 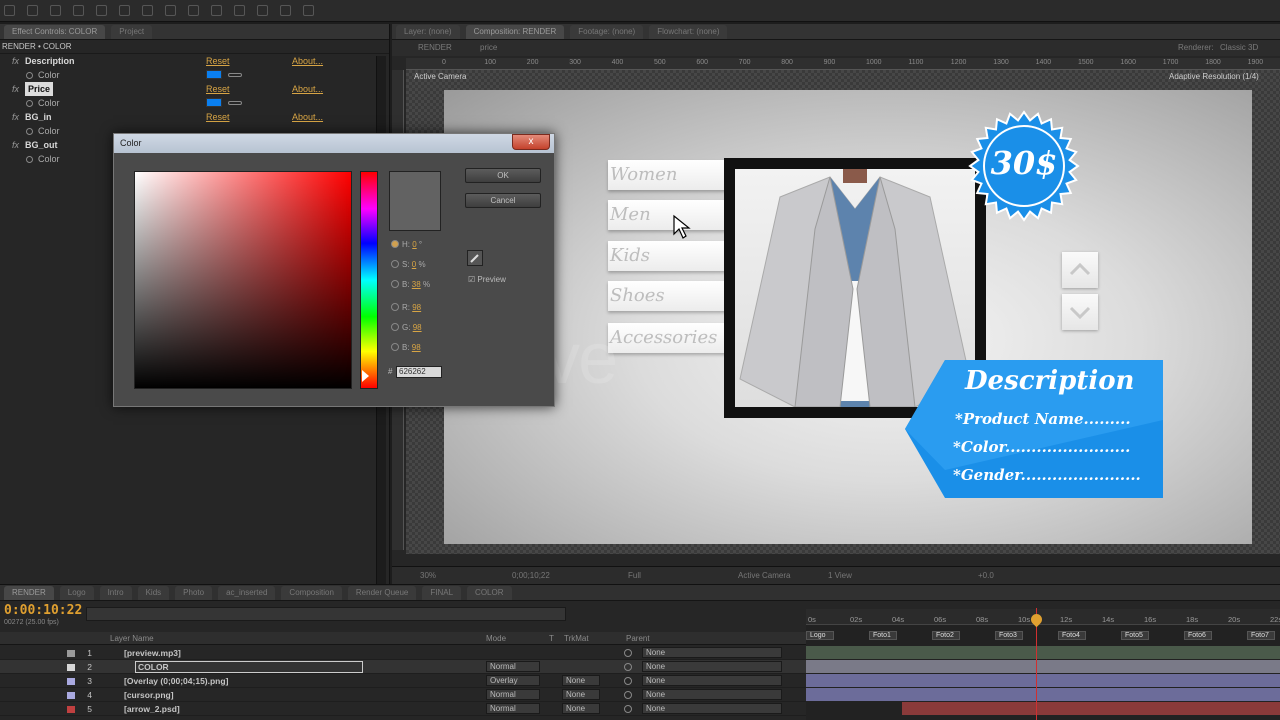 I want to click on clone-tool-icon, so click(x=239, y=10).